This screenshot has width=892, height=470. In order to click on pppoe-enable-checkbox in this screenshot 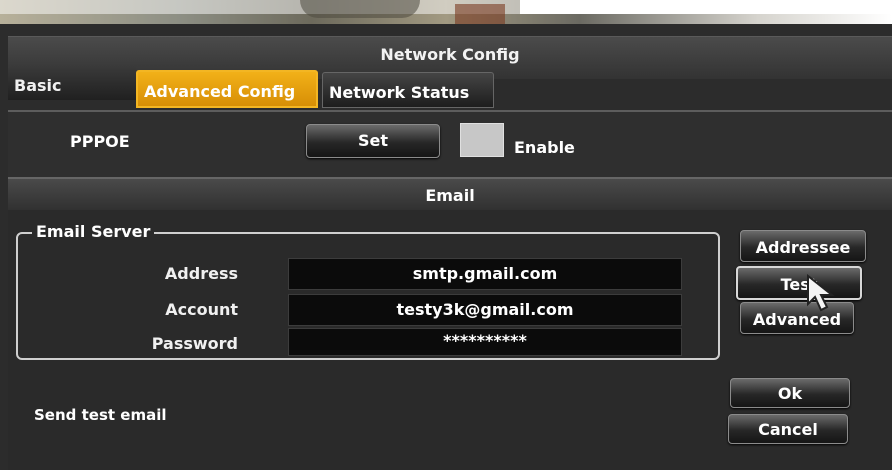, I will do `click(482, 140)`.